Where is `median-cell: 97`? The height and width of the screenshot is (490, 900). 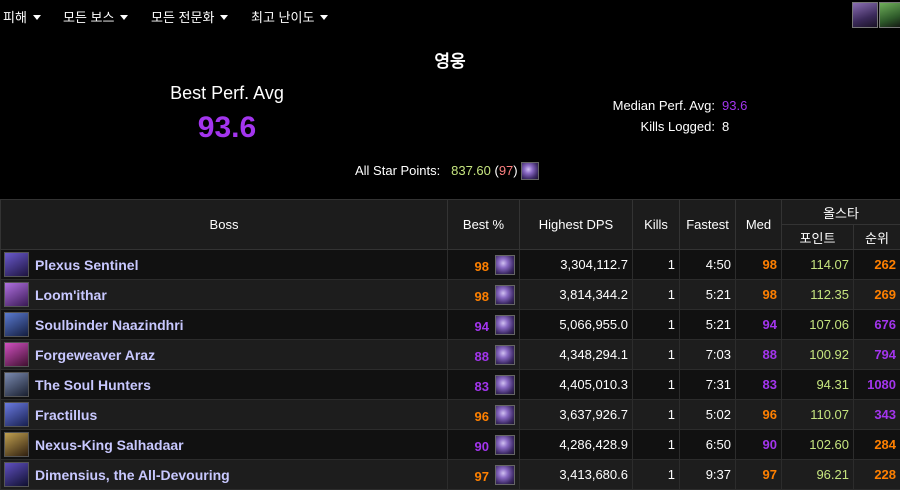
median-cell: 97 is located at coordinates (759, 475).